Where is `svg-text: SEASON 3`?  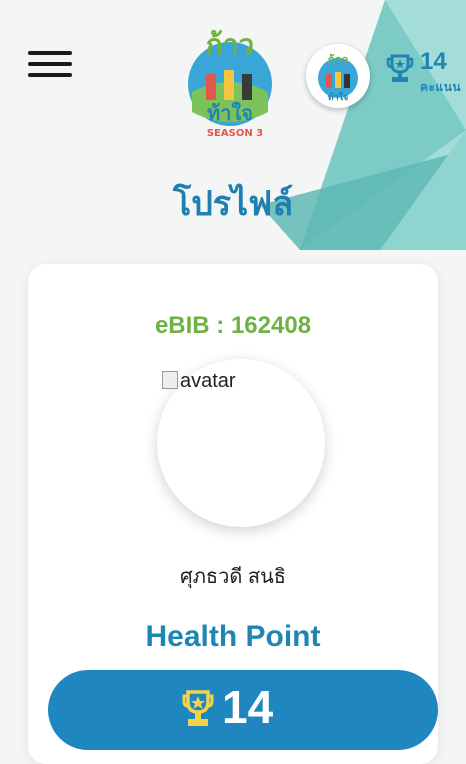
svg-text: SEASON 3 is located at coordinates (235, 133).